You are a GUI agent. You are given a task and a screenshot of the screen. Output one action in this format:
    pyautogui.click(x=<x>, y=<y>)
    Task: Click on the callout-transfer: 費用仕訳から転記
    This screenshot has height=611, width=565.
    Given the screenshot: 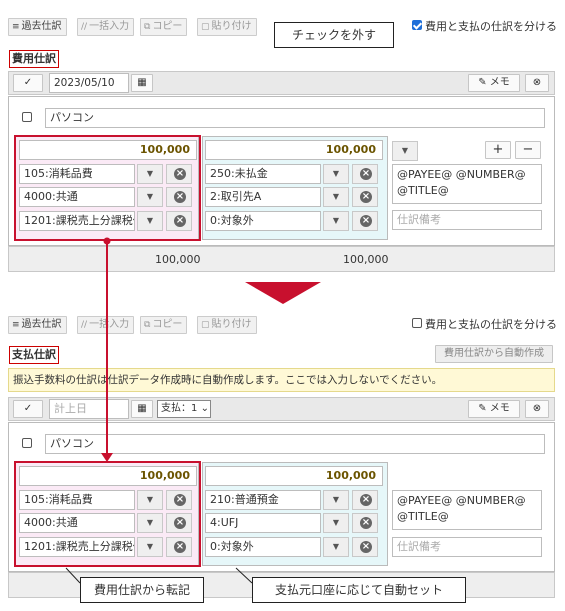 What is the action you would take?
    pyautogui.click(x=142, y=590)
    